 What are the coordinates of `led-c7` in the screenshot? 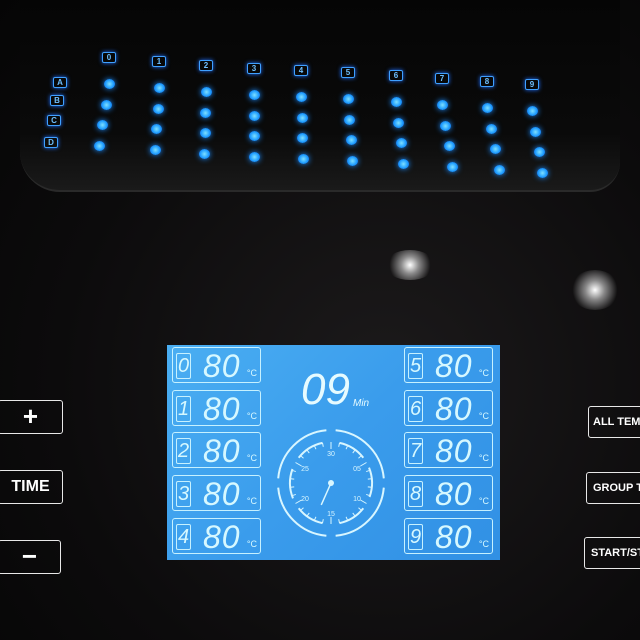 It's located at (449, 146).